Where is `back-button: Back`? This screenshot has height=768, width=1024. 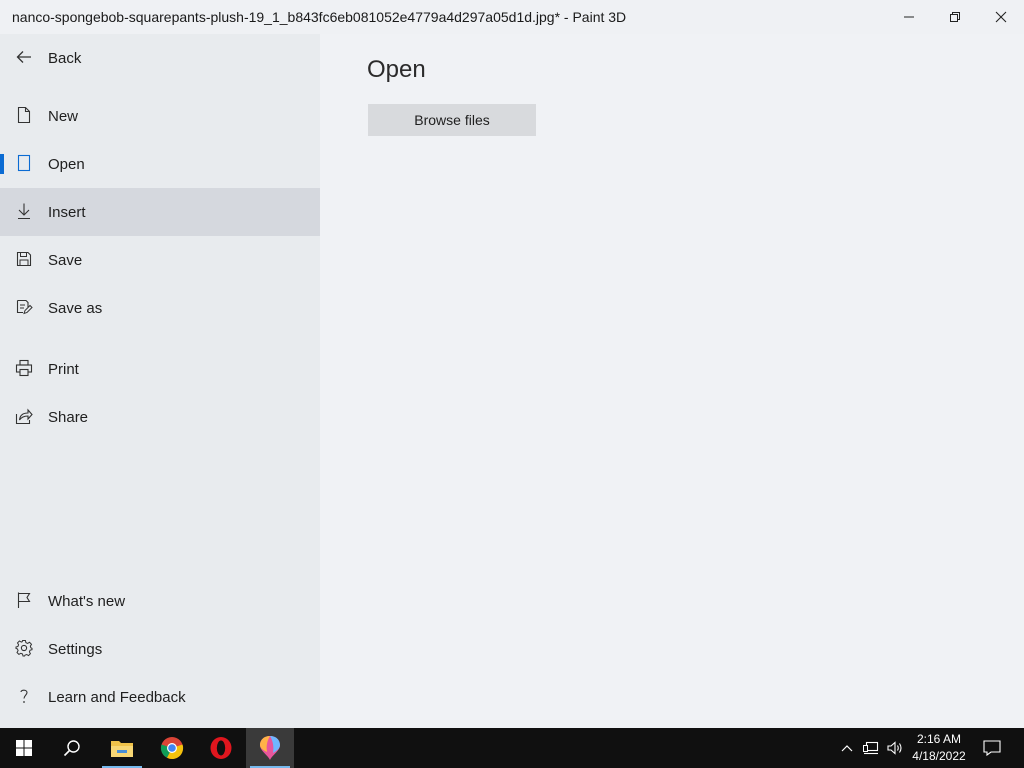
back-button: Back is located at coordinates (160, 58).